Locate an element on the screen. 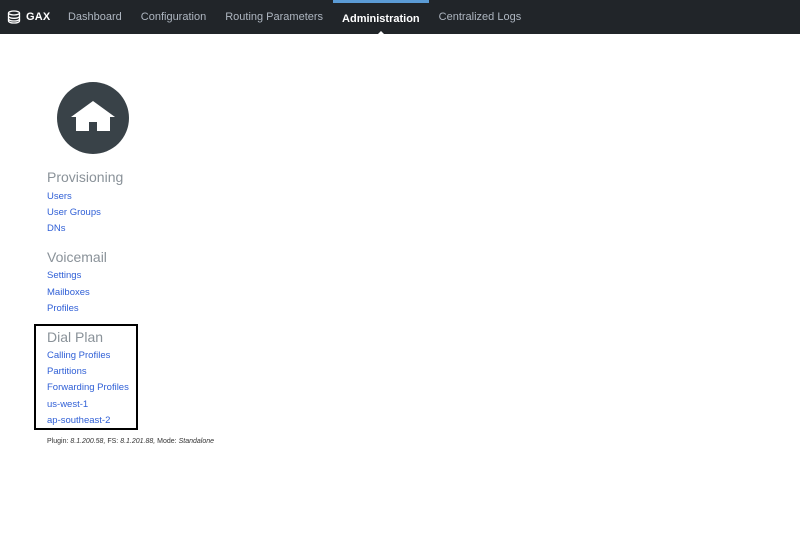 The height and width of the screenshot is (545, 800). tab-configuration: Configuration is located at coordinates (173, 17).